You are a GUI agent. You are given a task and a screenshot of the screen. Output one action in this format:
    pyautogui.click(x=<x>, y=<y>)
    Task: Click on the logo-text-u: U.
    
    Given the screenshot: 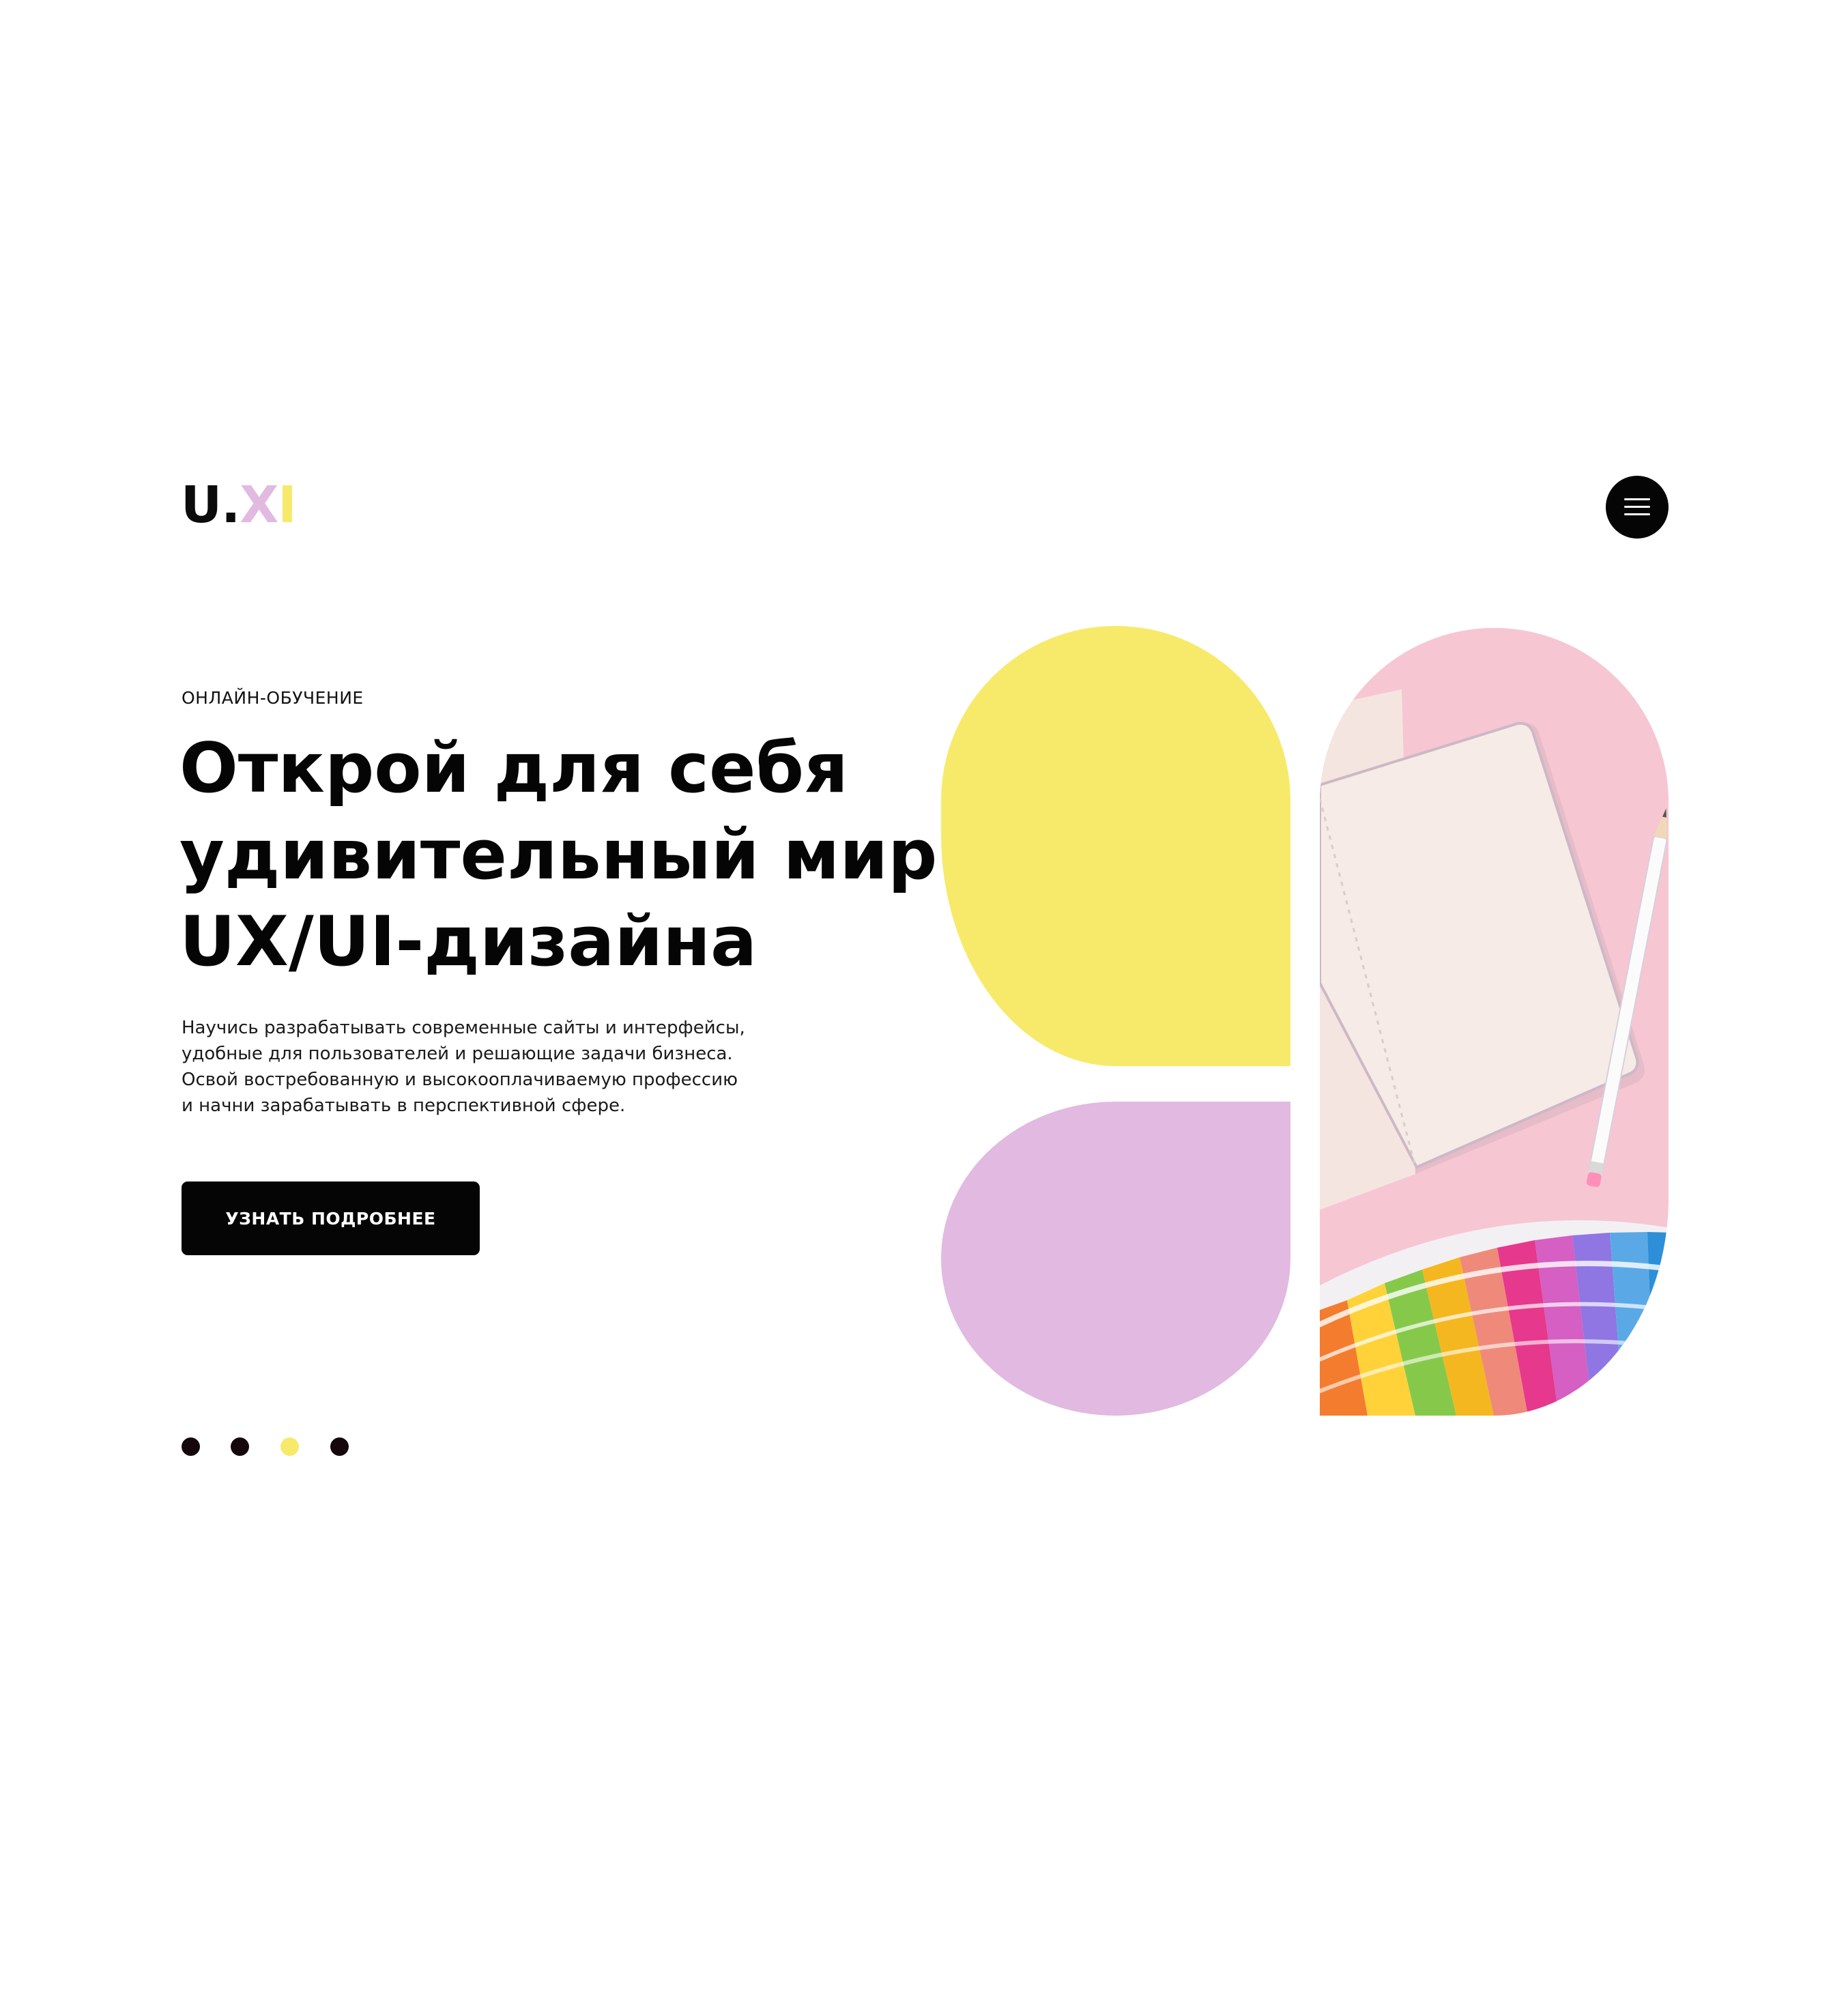 What is the action you would take?
    pyautogui.click(x=210, y=505)
    